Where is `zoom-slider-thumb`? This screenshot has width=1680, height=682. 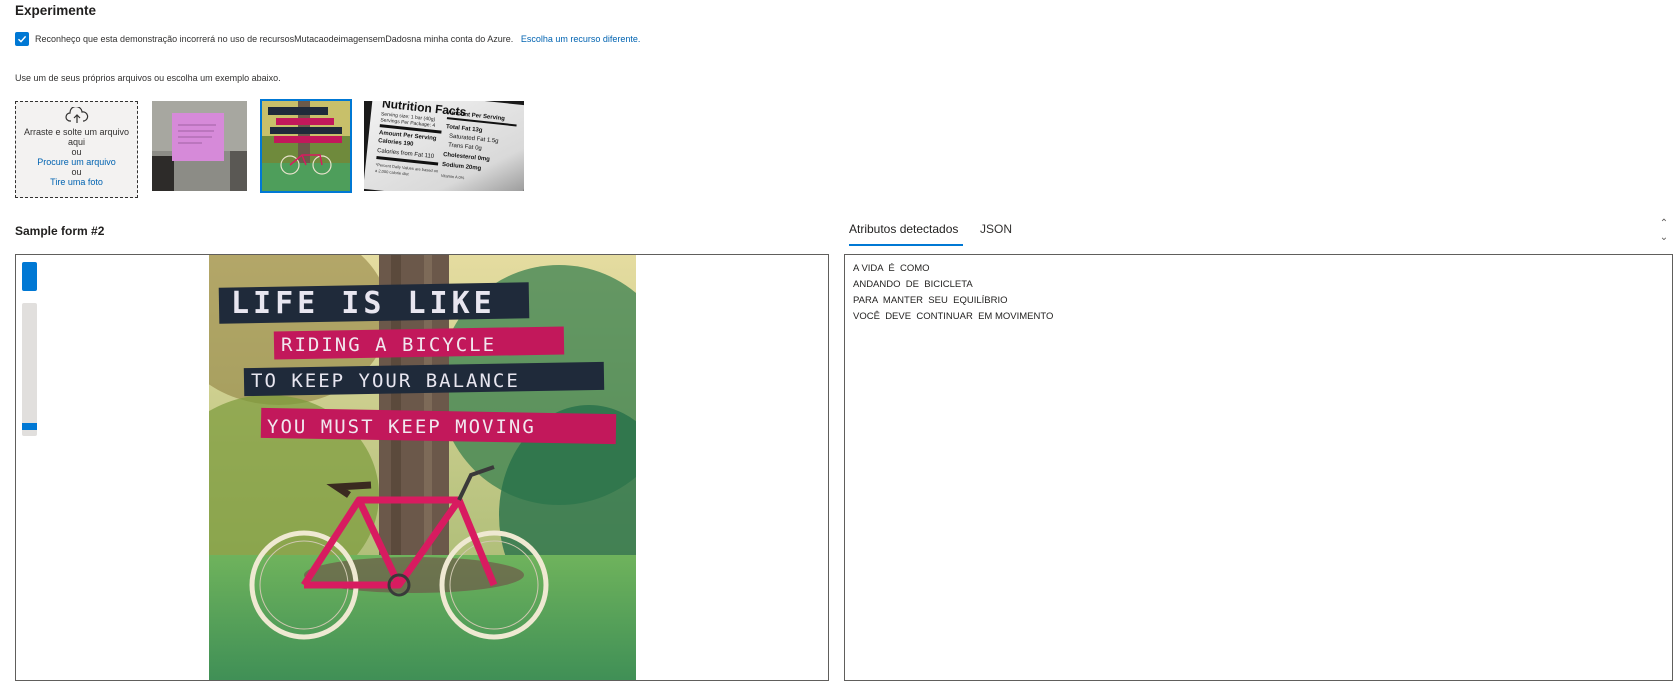 zoom-slider-thumb is located at coordinates (29, 426).